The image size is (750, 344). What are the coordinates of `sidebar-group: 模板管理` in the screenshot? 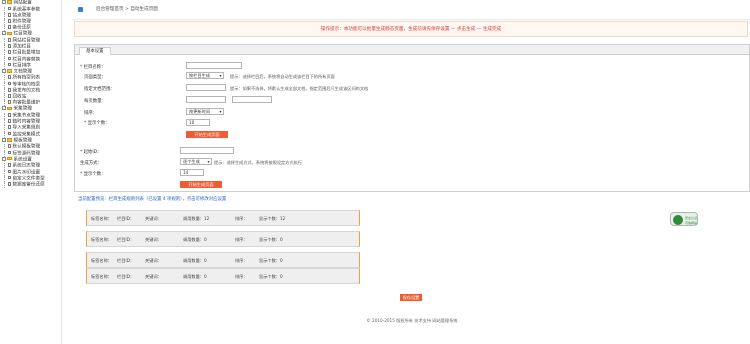 It's located at (30, 141).